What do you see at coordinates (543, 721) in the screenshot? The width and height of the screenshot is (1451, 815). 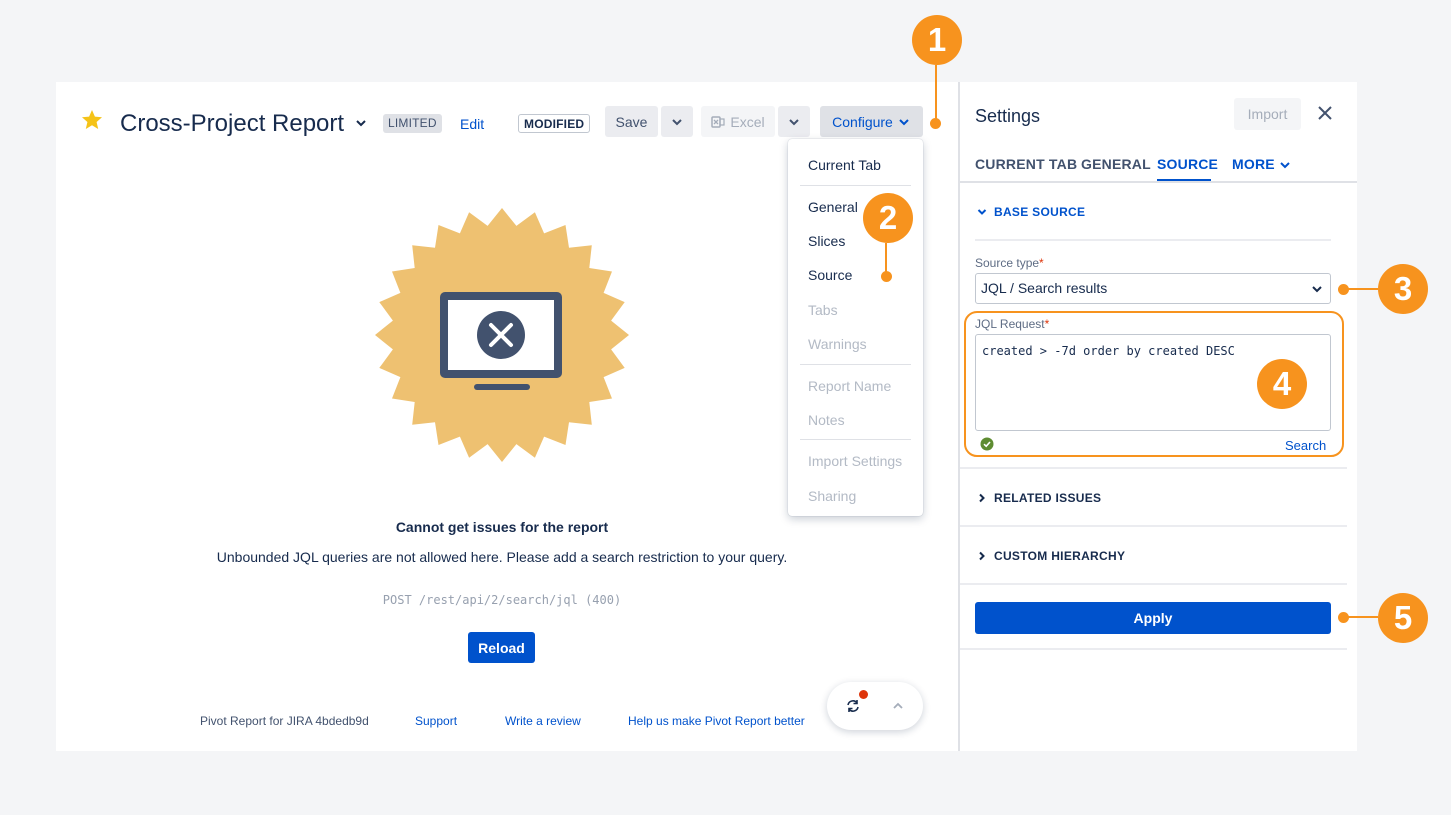 I see `write-review-link: Write a review` at bounding box center [543, 721].